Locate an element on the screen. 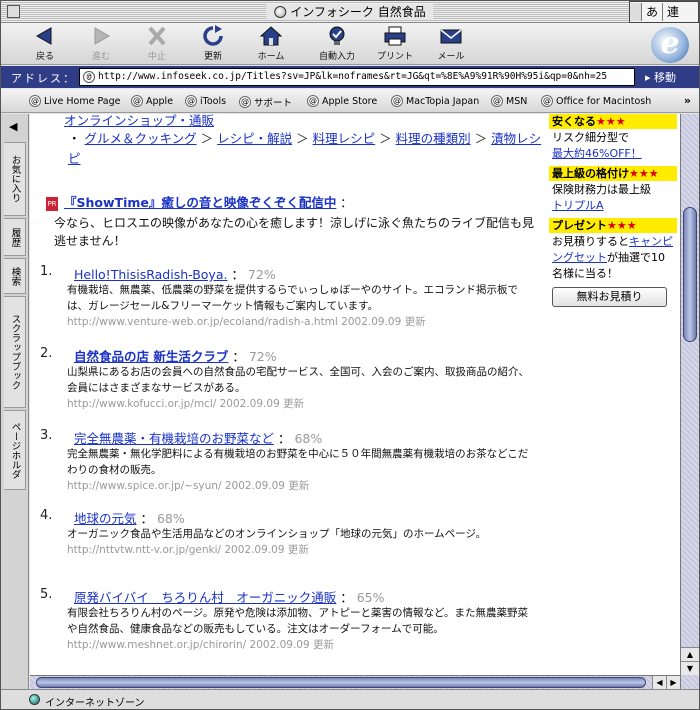 The image size is (700, 710). status-zone-text: インターネットゾーン is located at coordinates (95, 703).